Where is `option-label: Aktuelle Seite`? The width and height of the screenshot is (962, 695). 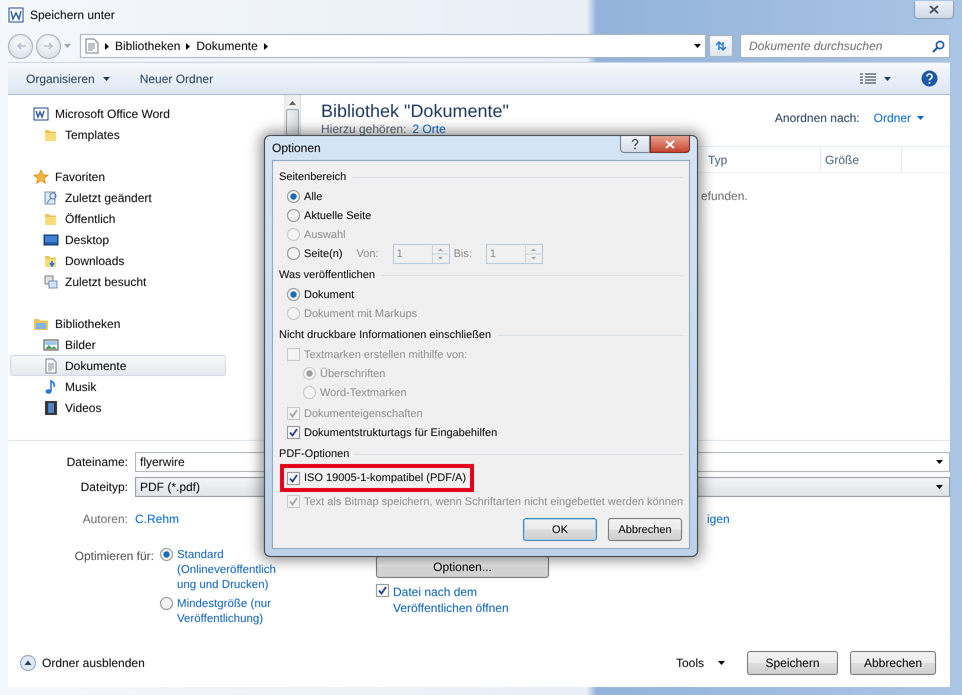 option-label: Aktuelle Seite is located at coordinates (338, 216).